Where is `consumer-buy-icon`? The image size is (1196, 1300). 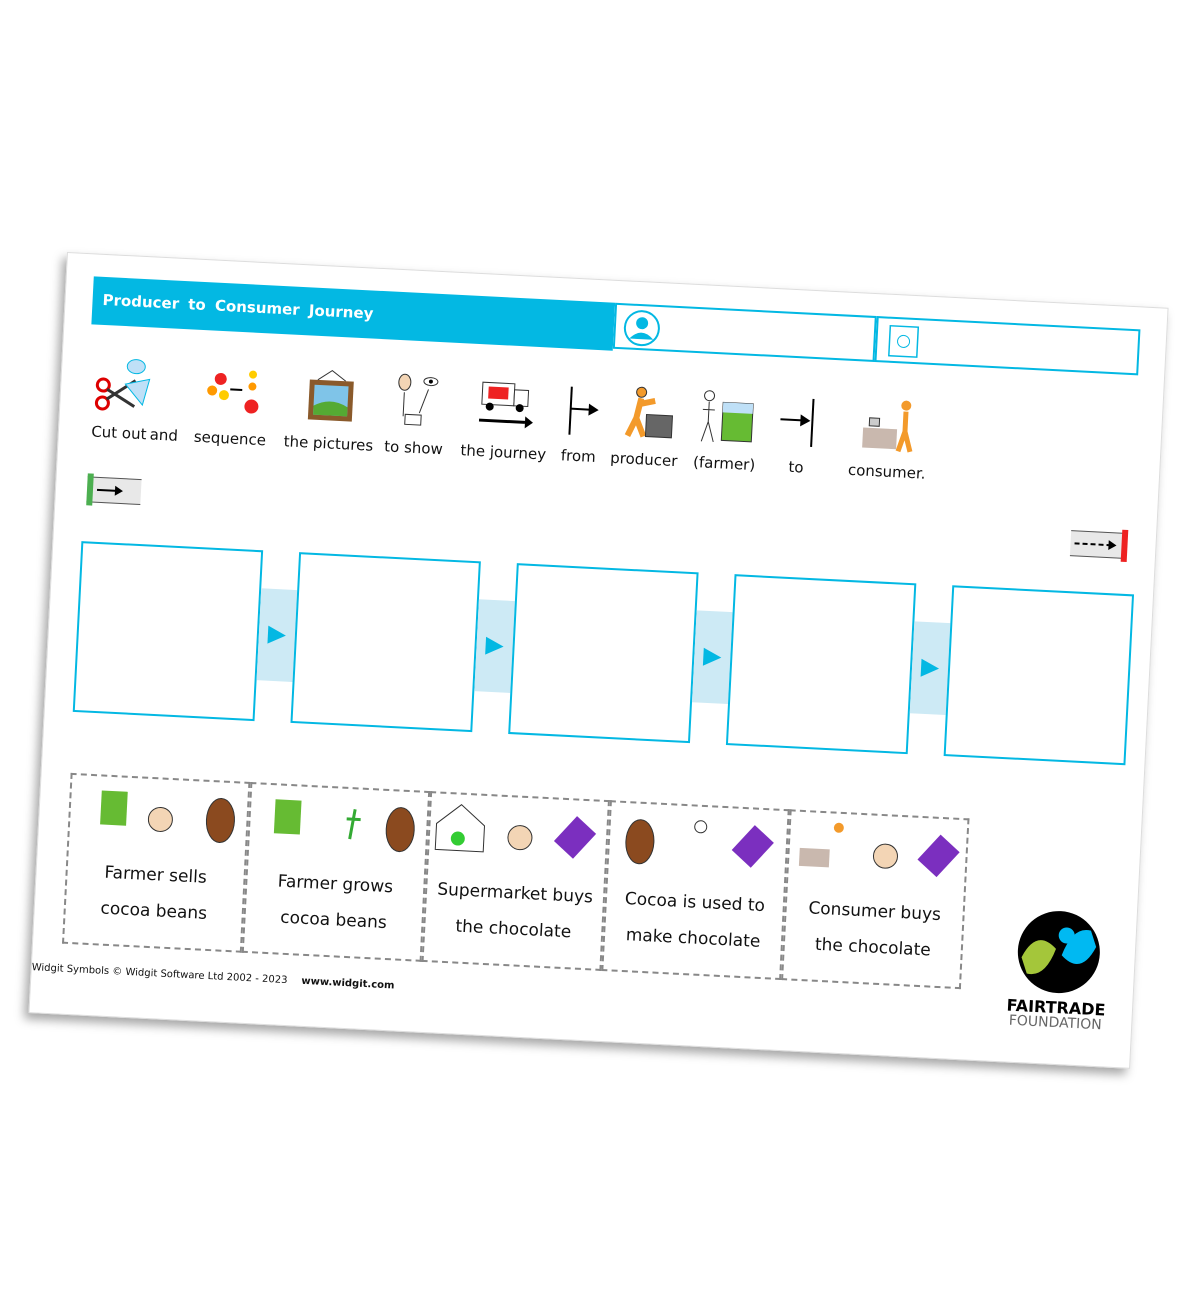
consumer-buy-icon is located at coordinates (877, 850).